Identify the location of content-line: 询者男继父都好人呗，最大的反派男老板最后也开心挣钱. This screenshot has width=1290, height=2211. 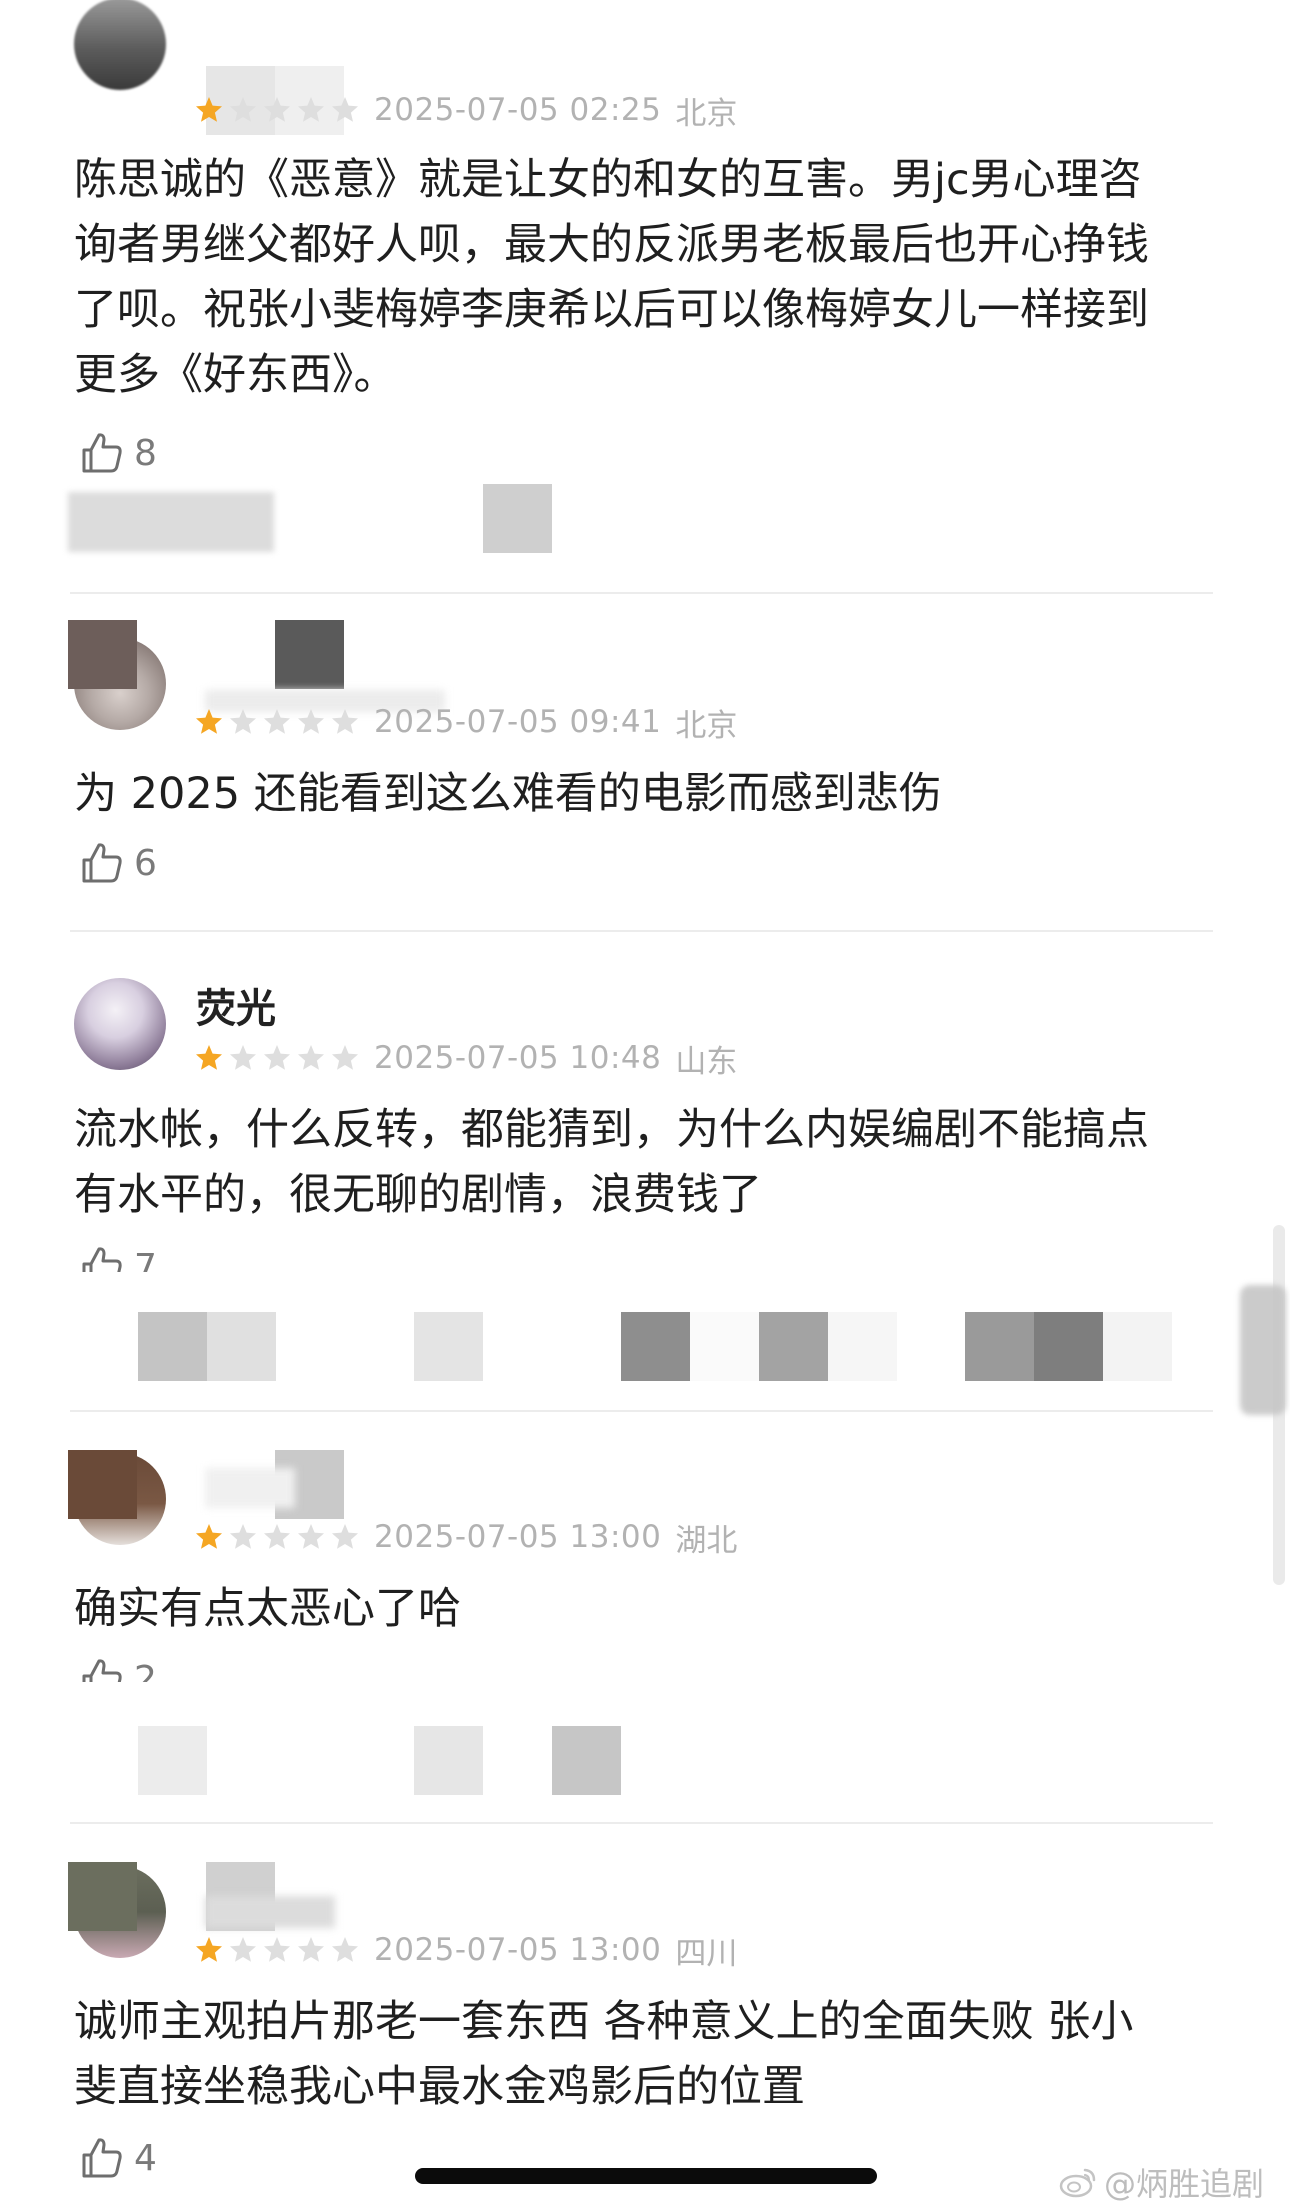
(611, 245).